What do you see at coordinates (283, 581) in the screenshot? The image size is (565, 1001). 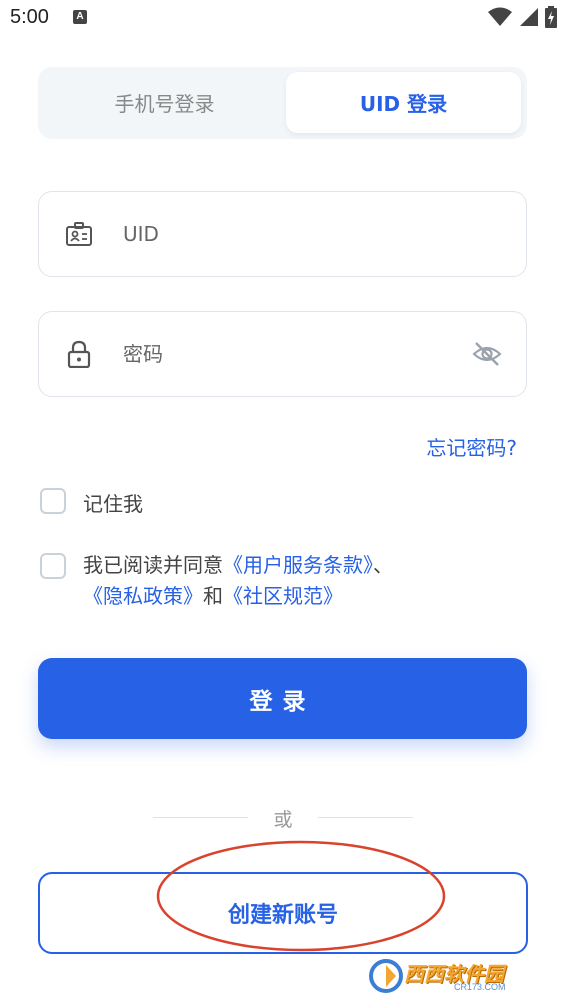 I see `agreement-text: 我已阅读并同意《用户服务条款》、《隐私政策》和《社区规范》` at bounding box center [283, 581].